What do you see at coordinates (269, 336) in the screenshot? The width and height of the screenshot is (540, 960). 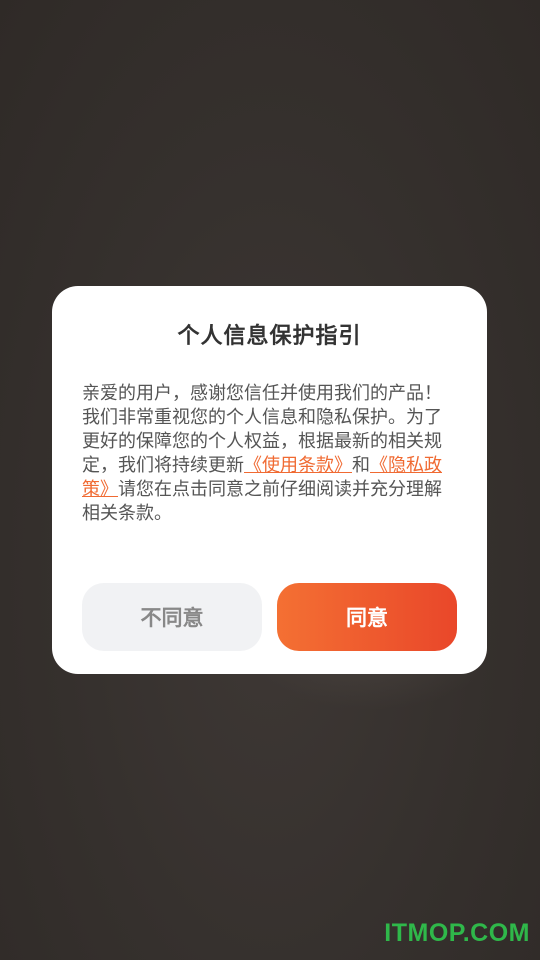 I see `dialog-title: 个人信息保护指引` at bounding box center [269, 336].